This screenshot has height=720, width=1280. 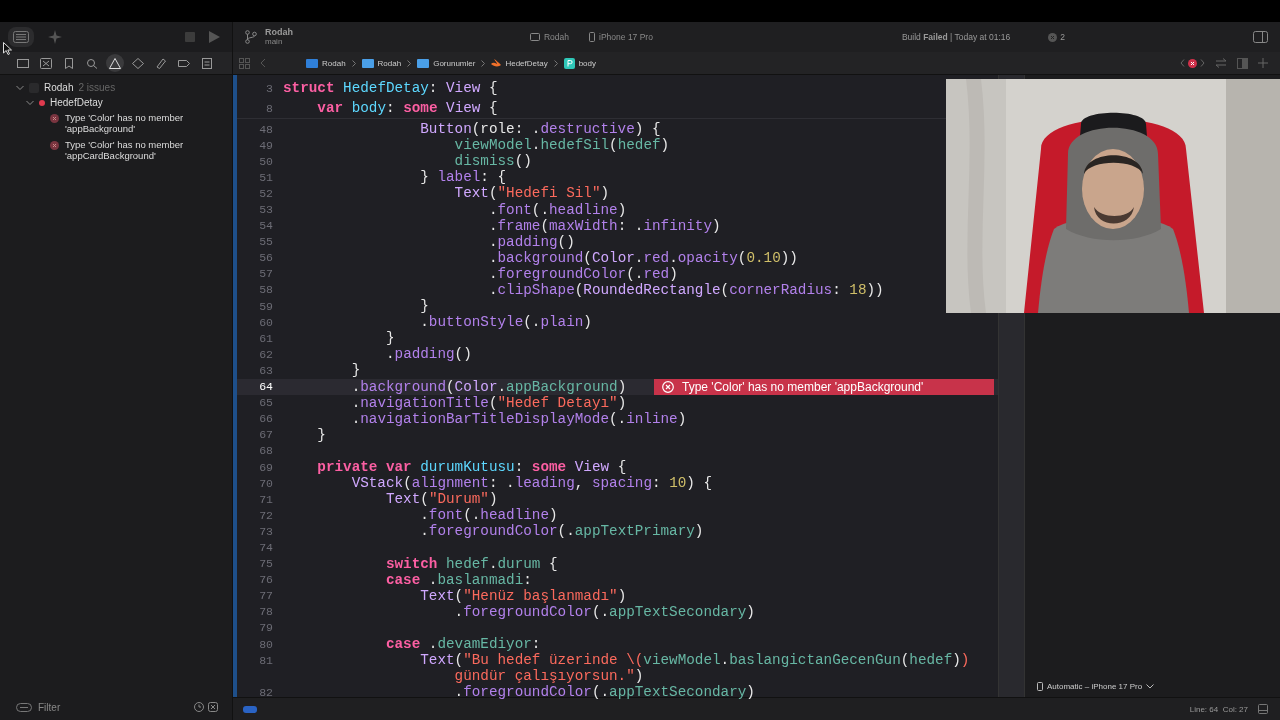 What do you see at coordinates (1221, 63) in the screenshot?
I see `swap-icon` at bounding box center [1221, 63].